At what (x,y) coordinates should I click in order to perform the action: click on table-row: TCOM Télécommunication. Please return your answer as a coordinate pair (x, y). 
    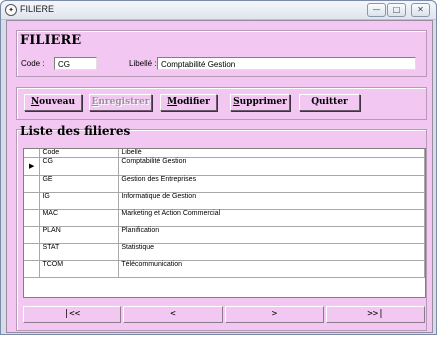
    Looking at the image, I should click on (224, 269).